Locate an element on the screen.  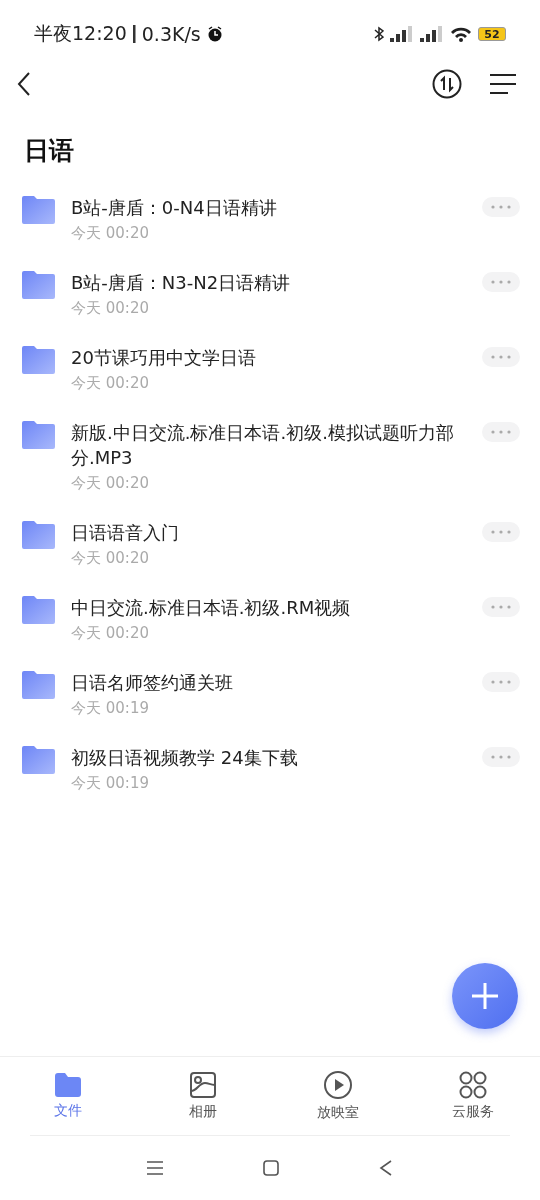
nav-tab: 放映室 is located at coordinates (337, 1096).